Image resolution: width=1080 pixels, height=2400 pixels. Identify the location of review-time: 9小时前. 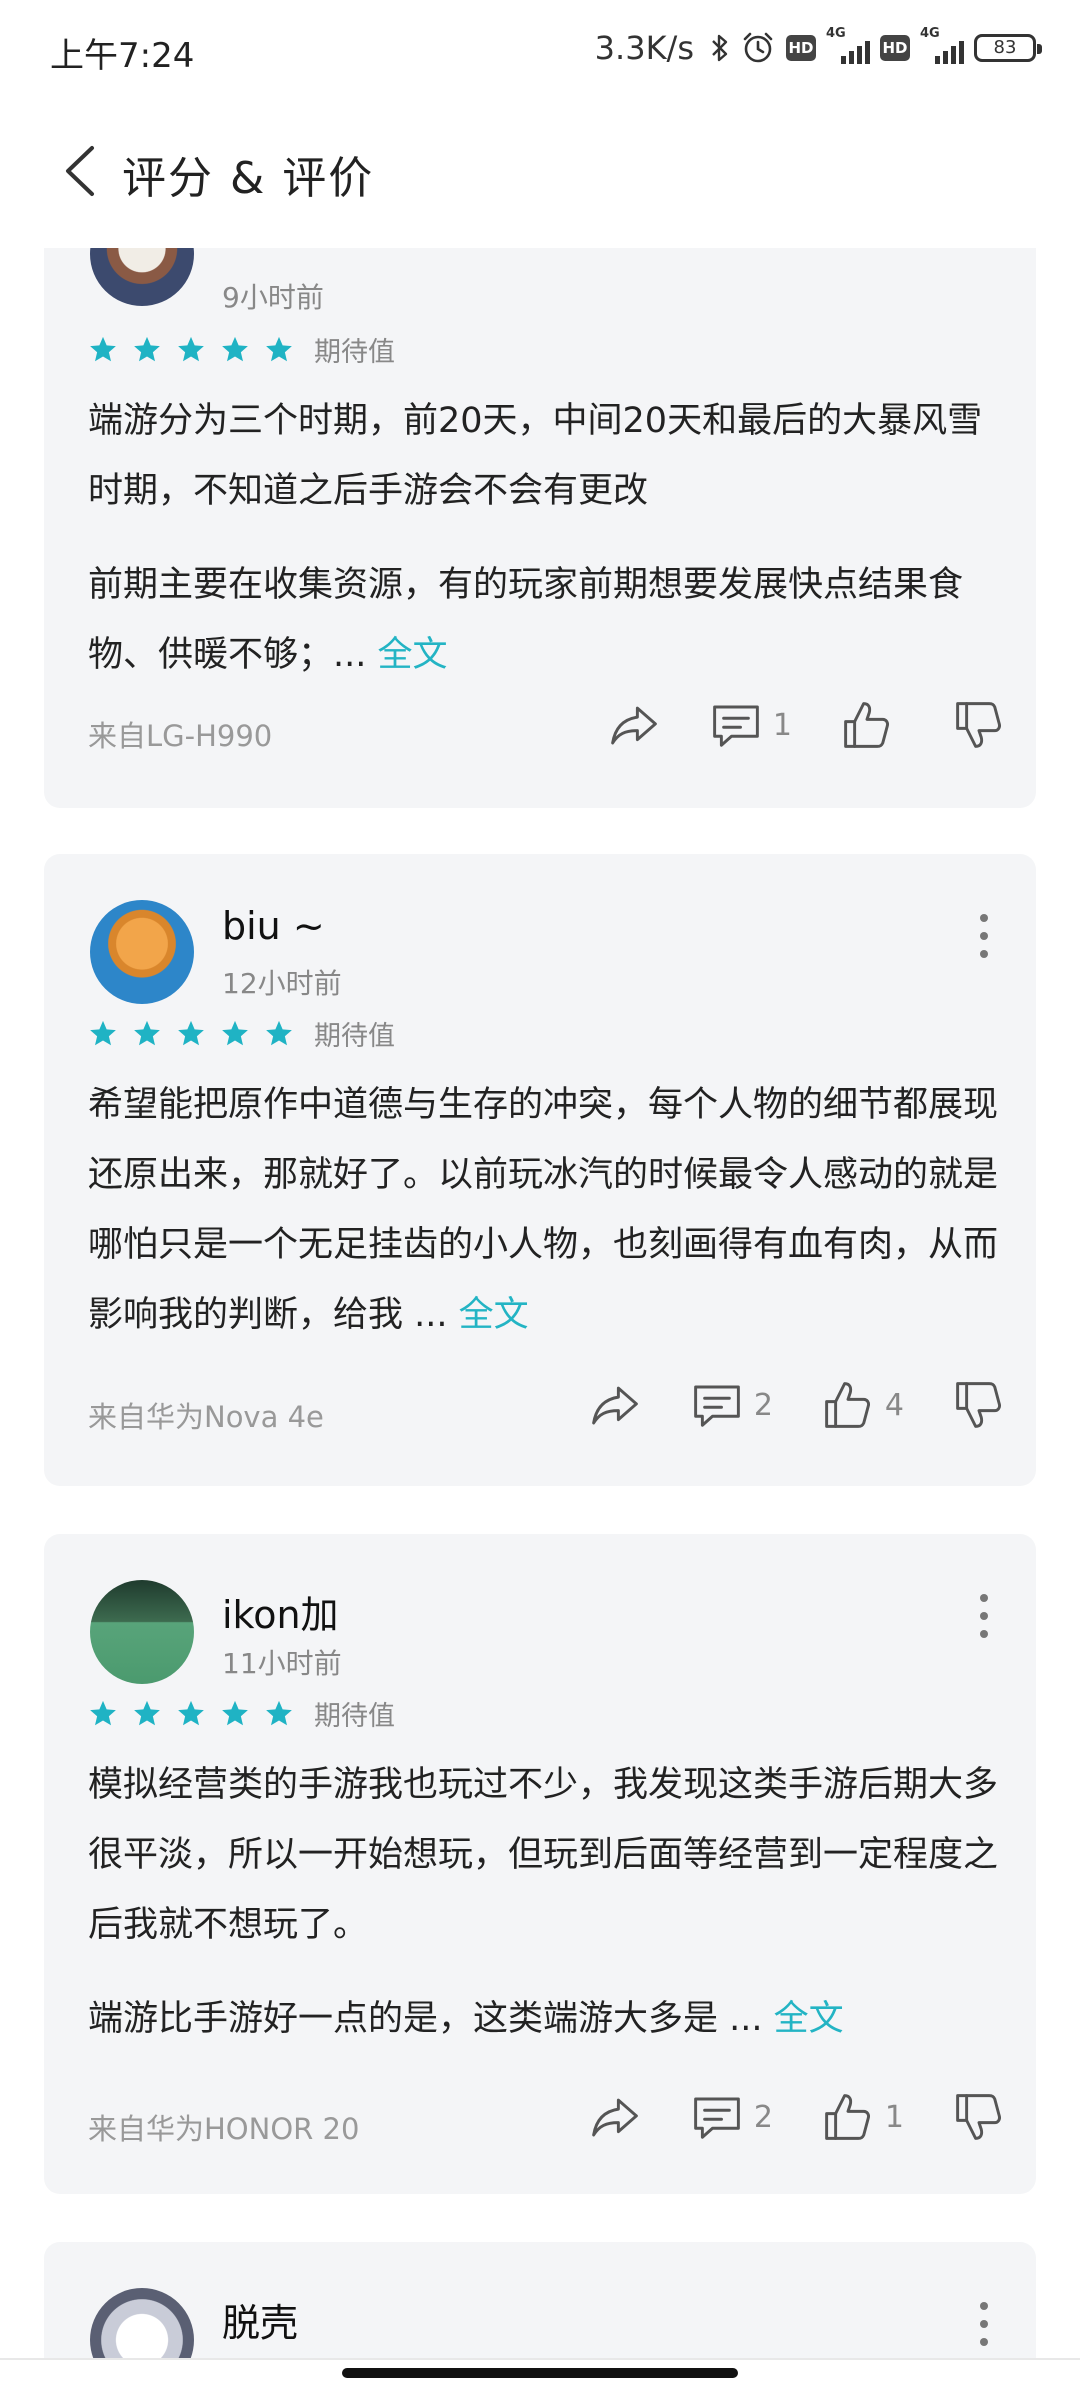
(273, 297).